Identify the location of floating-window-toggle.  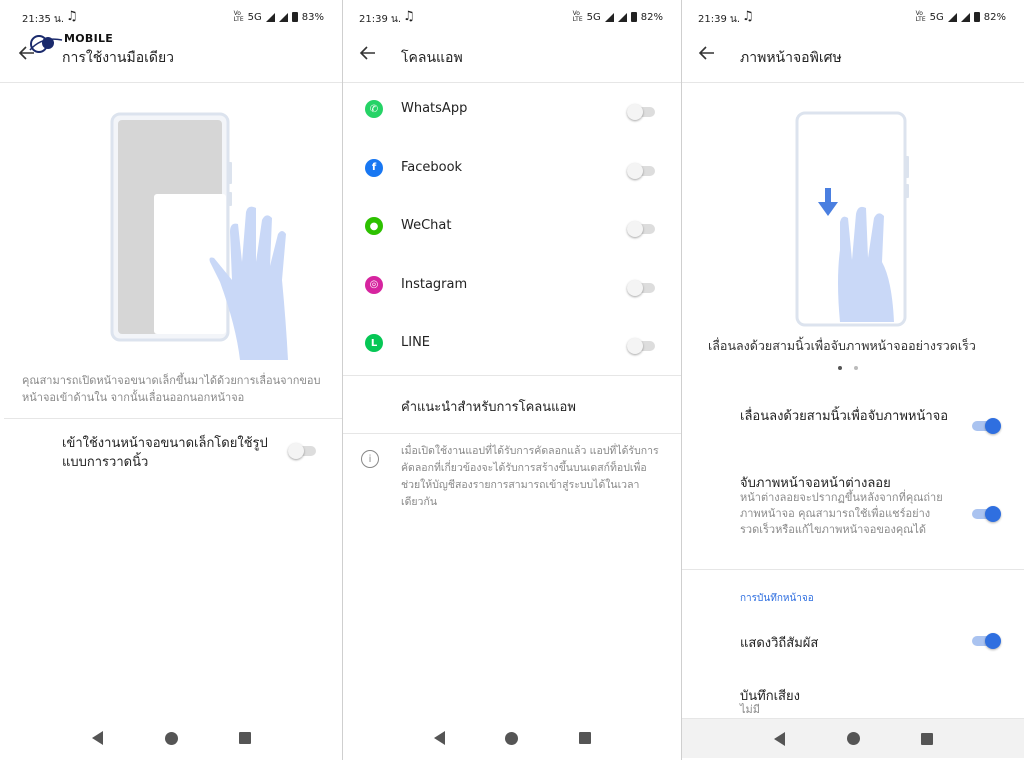
(987, 514).